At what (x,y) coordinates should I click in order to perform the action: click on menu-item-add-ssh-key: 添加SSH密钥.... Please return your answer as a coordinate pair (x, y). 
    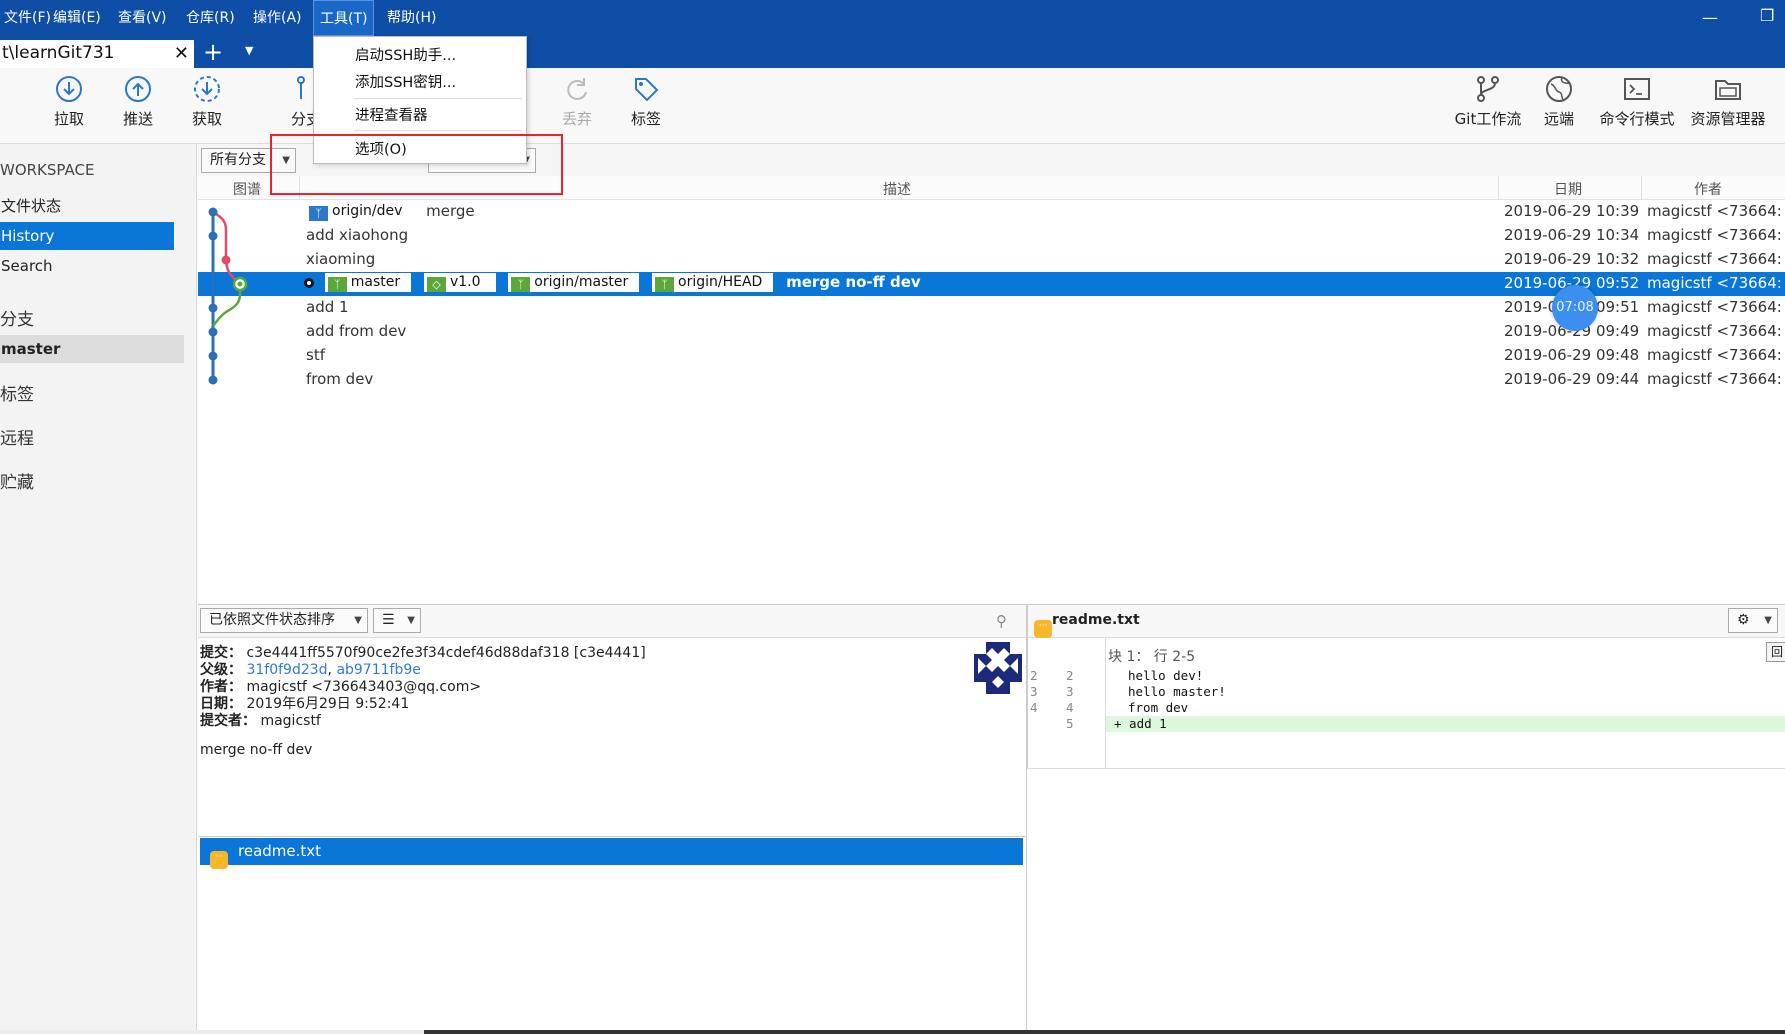
    Looking at the image, I should click on (405, 81).